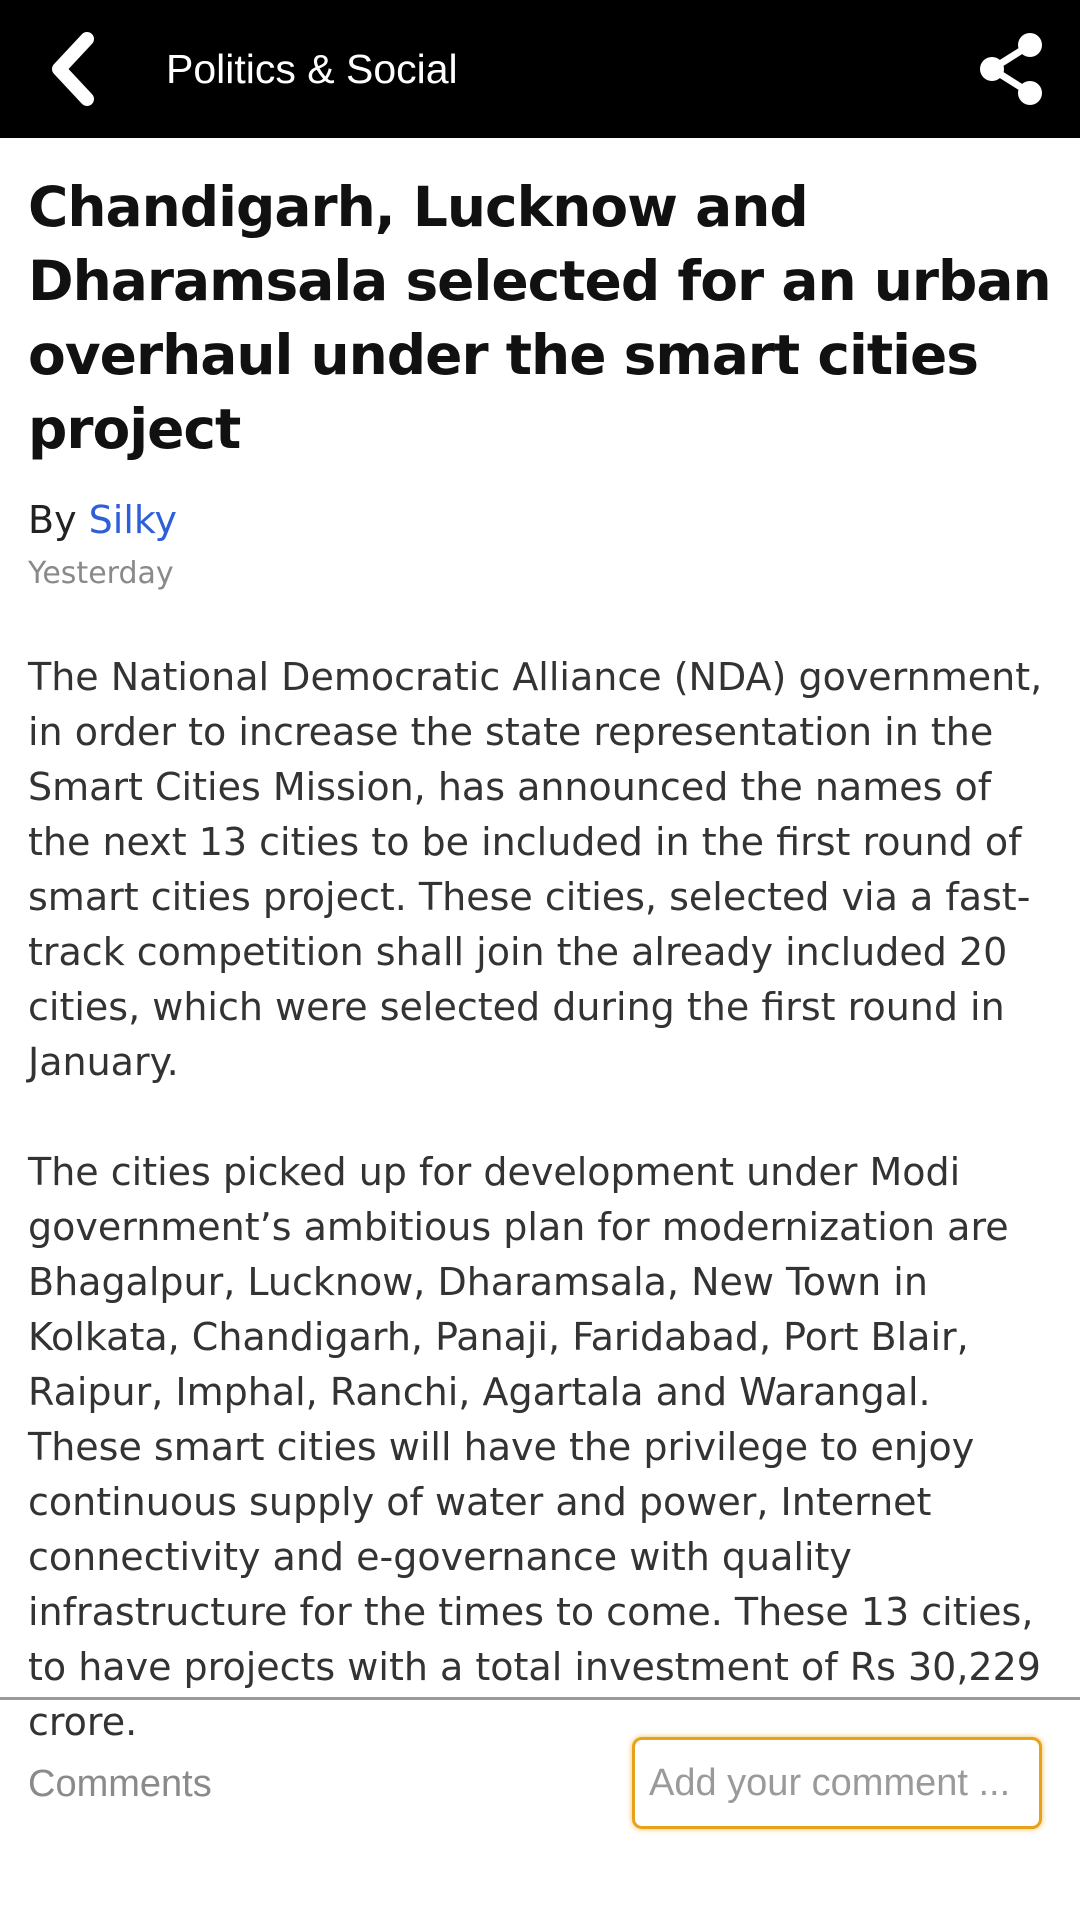 This screenshot has height=1920, width=1080. Describe the element at coordinates (133, 520) in the screenshot. I see `author-link: Silky` at that location.